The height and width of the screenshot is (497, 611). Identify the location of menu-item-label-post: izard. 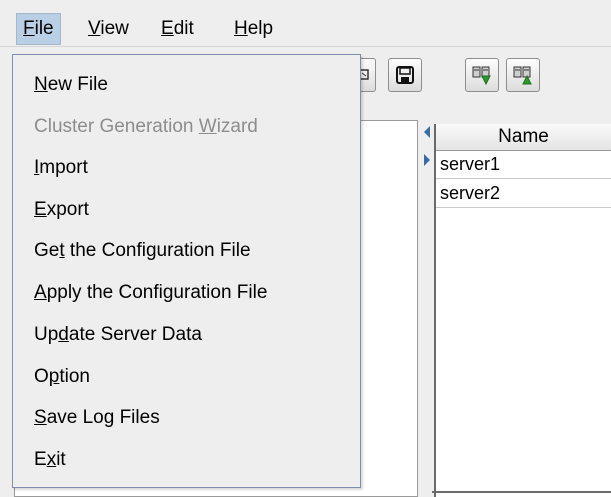
(237, 126).